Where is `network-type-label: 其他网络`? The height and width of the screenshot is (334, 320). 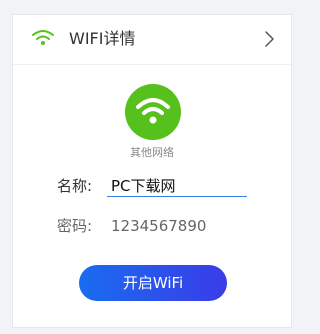 network-type-label: 其他网络 is located at coordinates (152, 152).